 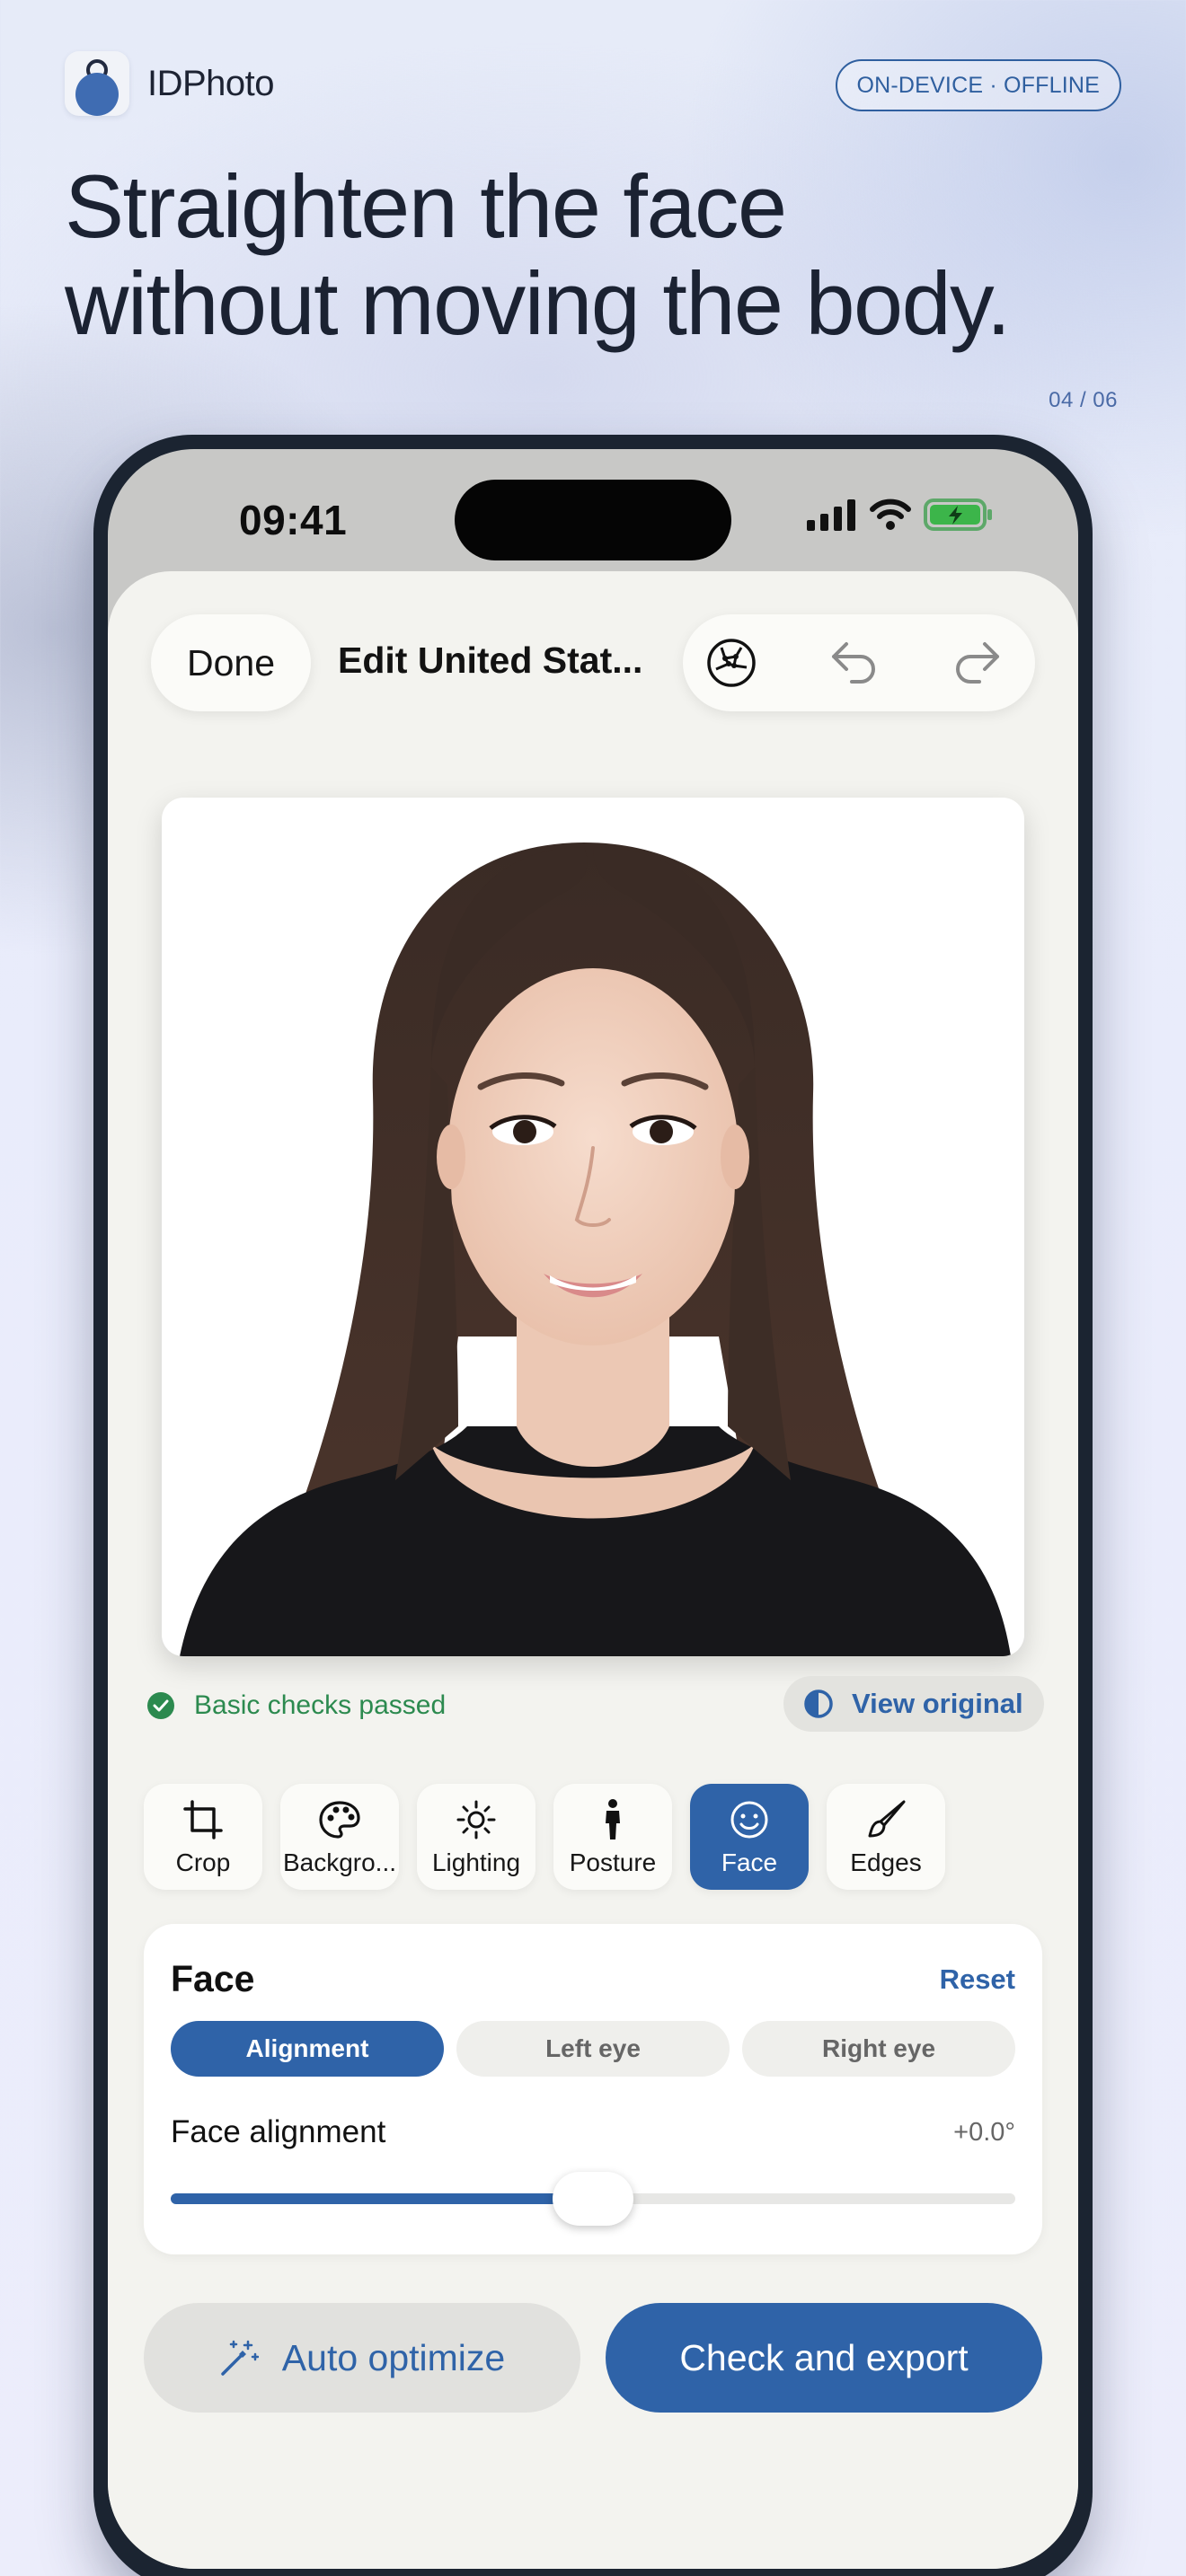 I want to click on editor-toolbar, so click(x=859, y=662).